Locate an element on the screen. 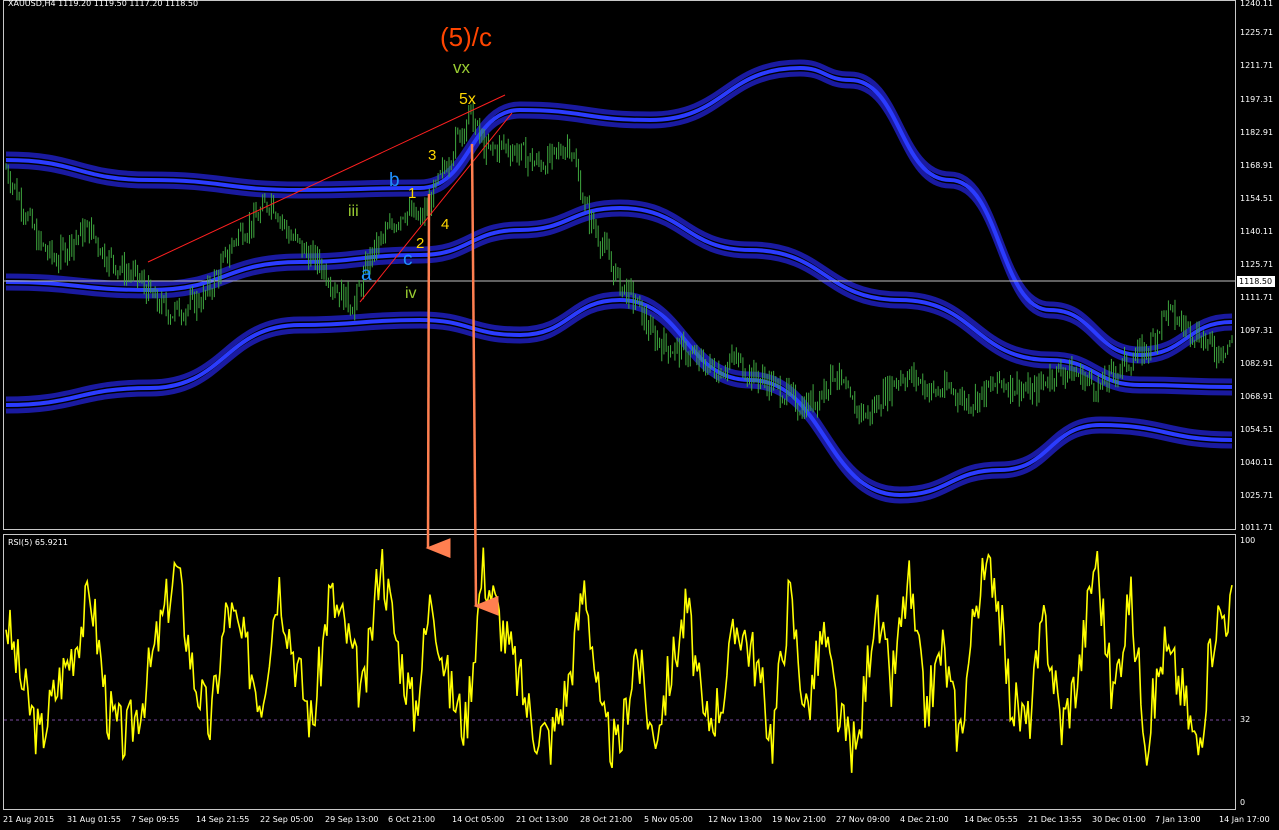 This screenshot has width=1279, height=830. wave-label-5c: (5)/c is located at coordinates (466, 37).